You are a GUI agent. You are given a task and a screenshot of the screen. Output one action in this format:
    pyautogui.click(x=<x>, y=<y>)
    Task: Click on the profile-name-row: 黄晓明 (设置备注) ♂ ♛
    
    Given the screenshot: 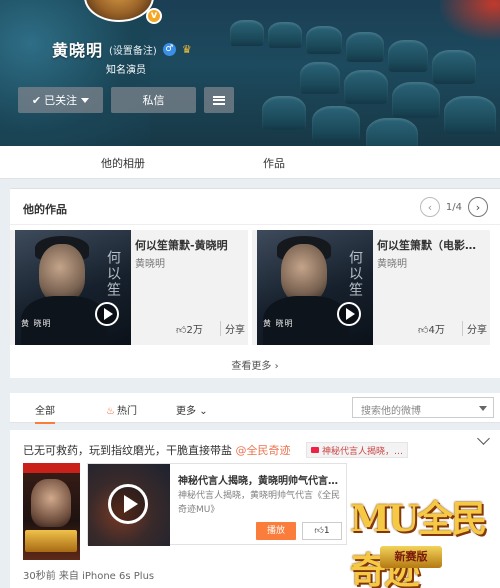 What is the action you would take?
    pyautogui.click(x=122, y=49)
    